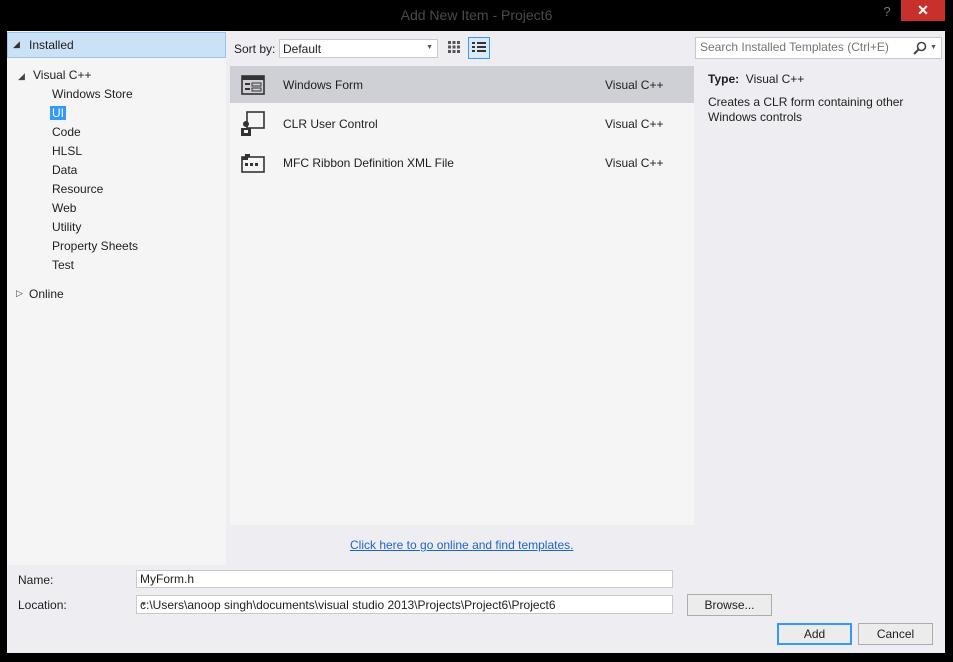  Describe the element at coordinates (724, 79) in the screenshot. I see `type-label: Type:` at that location.